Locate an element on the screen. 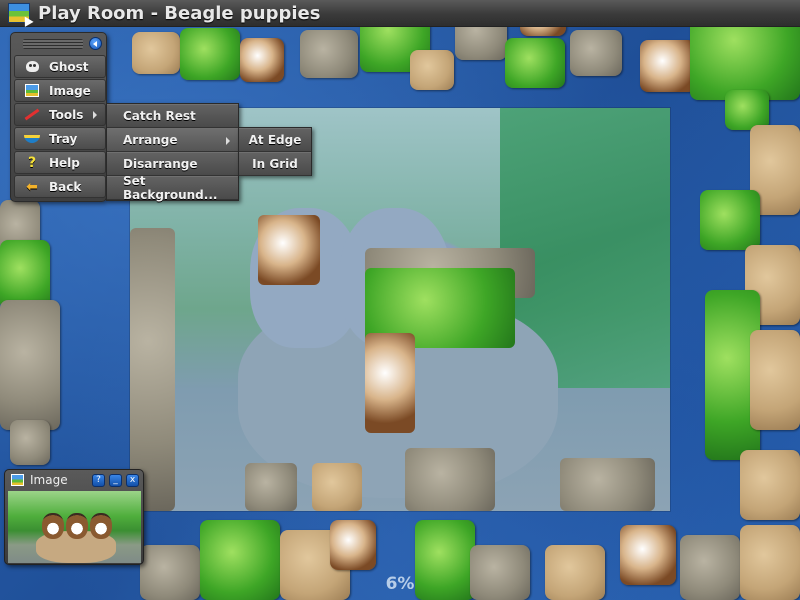 Image resolution: width=800 pixels, height=600 pixels. tray-icon is located at coordinates (32, 139).